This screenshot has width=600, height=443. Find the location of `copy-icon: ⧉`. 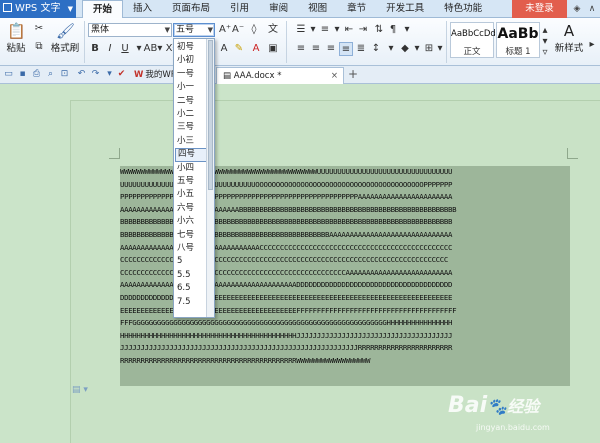

copy-icon: ⧉ is located at coordinates (39, 47).